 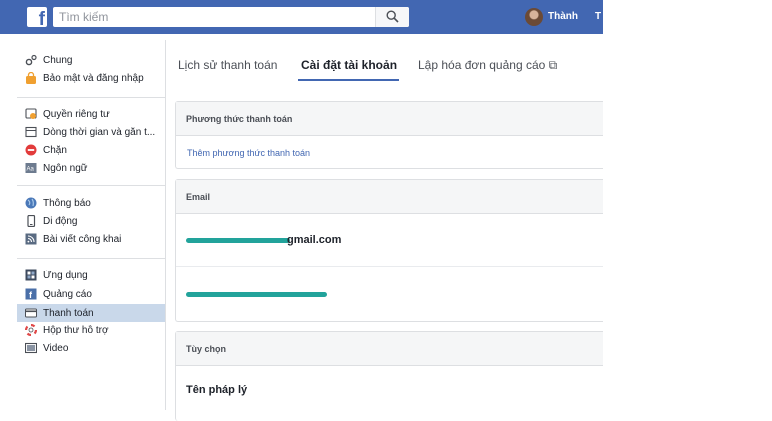 What do you see at coordinates (93, 78) in the screenshot?
I see `sidebar-item-label: Bảo mật và đăng nhập` at bounding box center [93, 78].